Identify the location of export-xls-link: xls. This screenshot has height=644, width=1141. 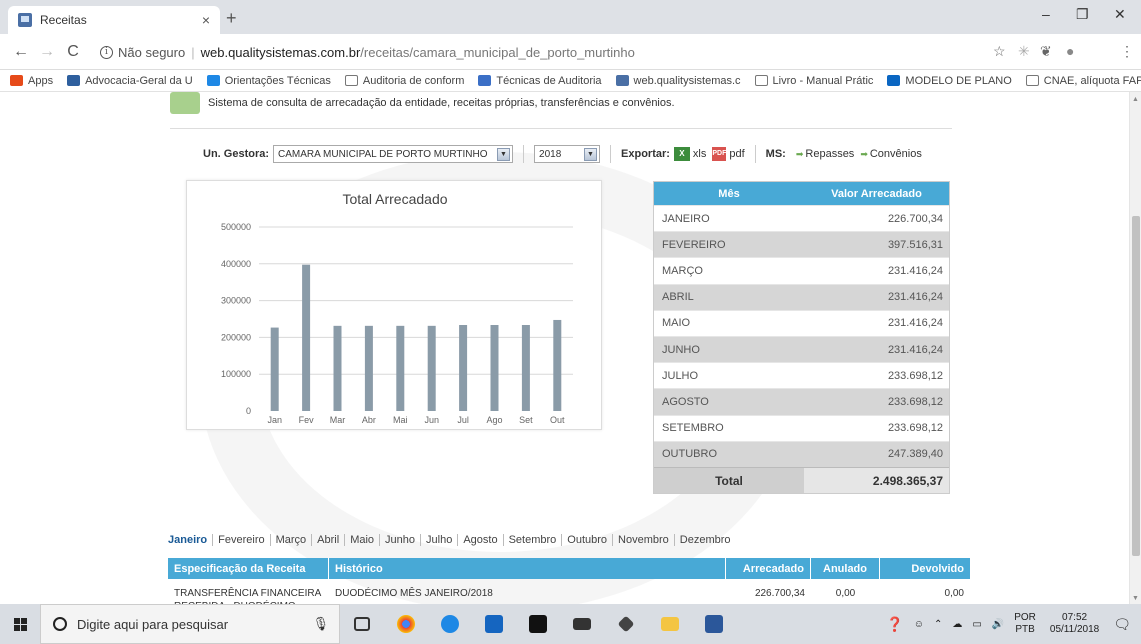
(699, 154).